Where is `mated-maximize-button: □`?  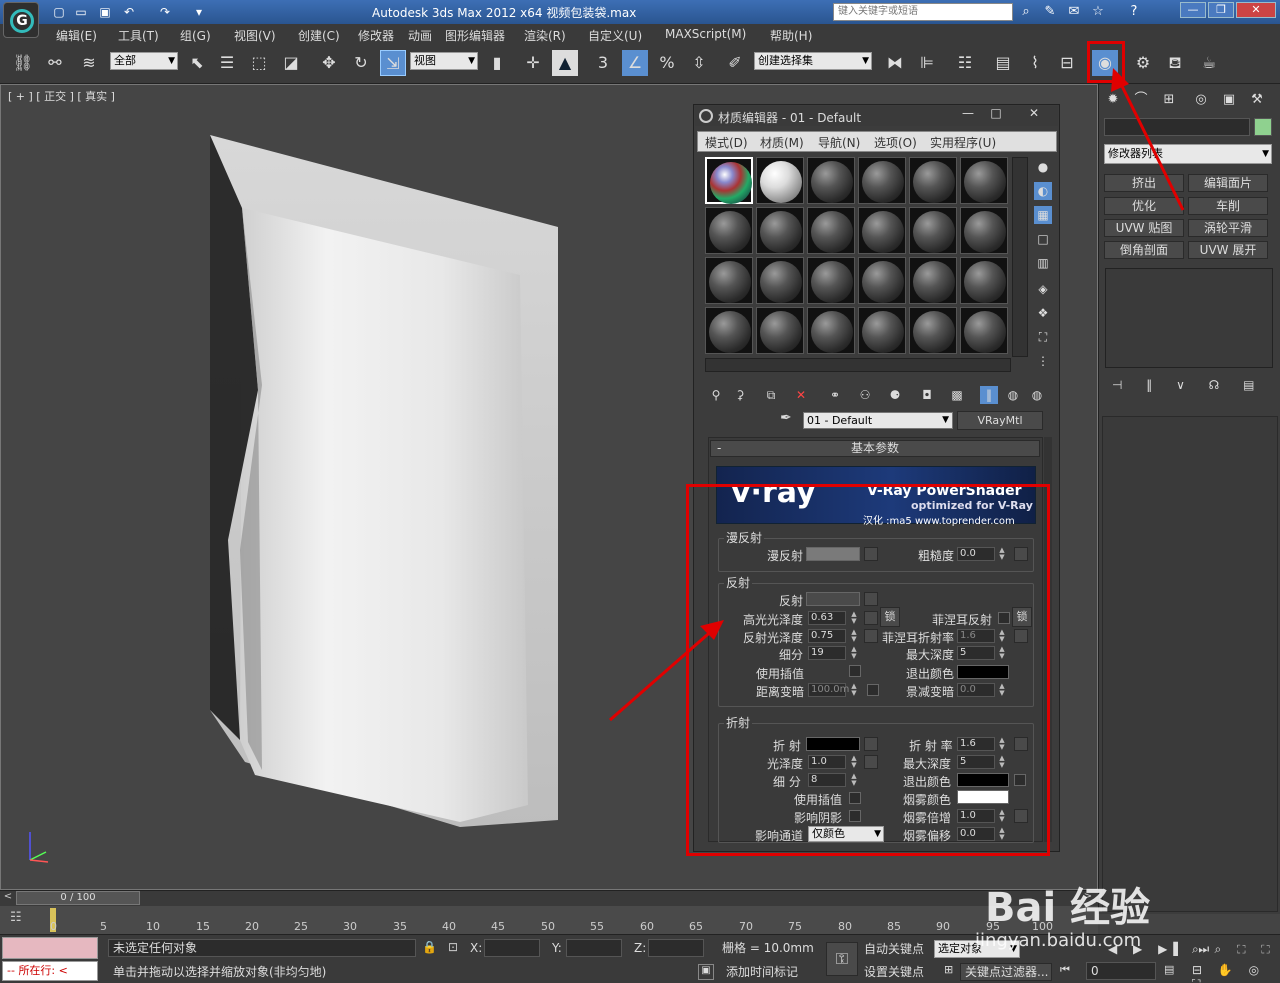 mated-maximize-button: □ is located at coordinates (996, 113).